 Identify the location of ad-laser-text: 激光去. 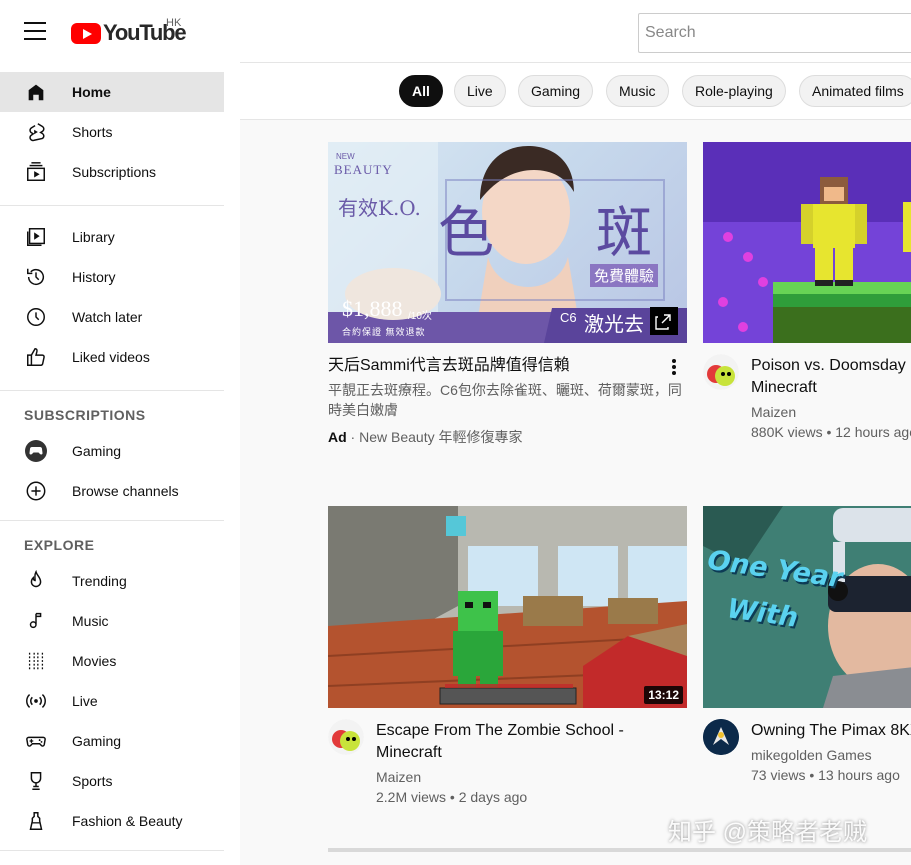
(614, 325).